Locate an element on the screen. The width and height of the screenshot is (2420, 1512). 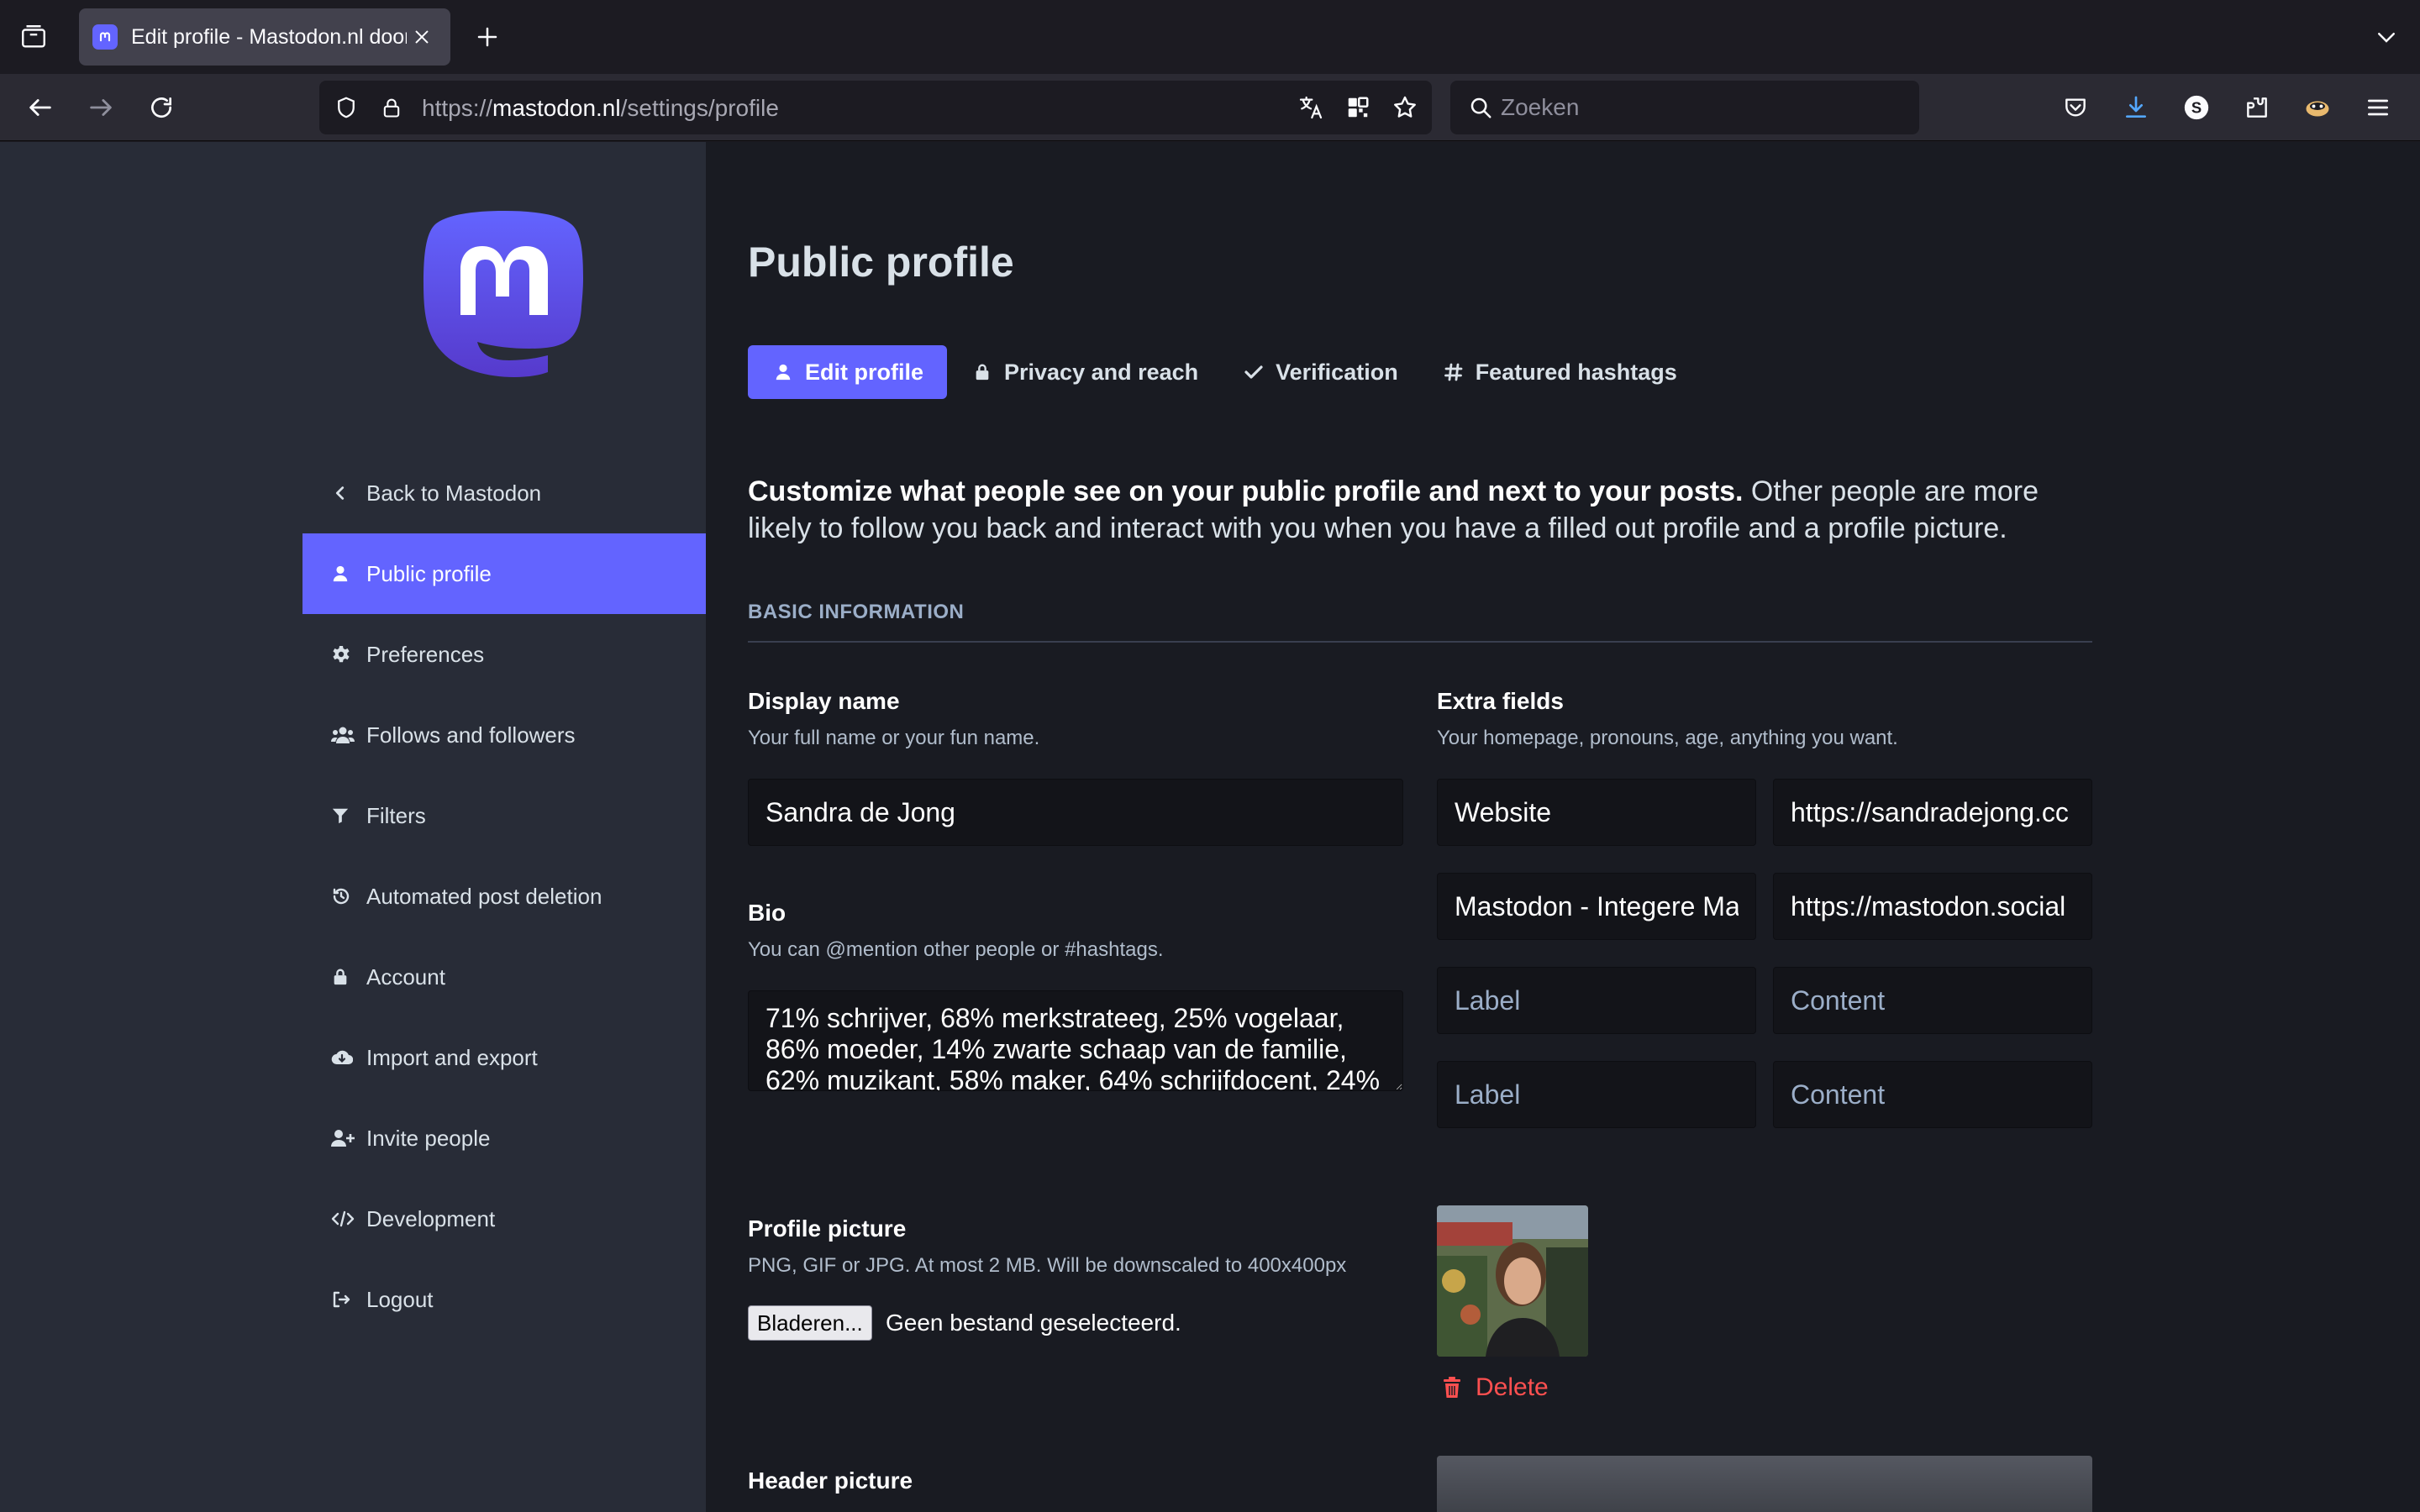
menu-icon is located at coordinates (2378, 107).